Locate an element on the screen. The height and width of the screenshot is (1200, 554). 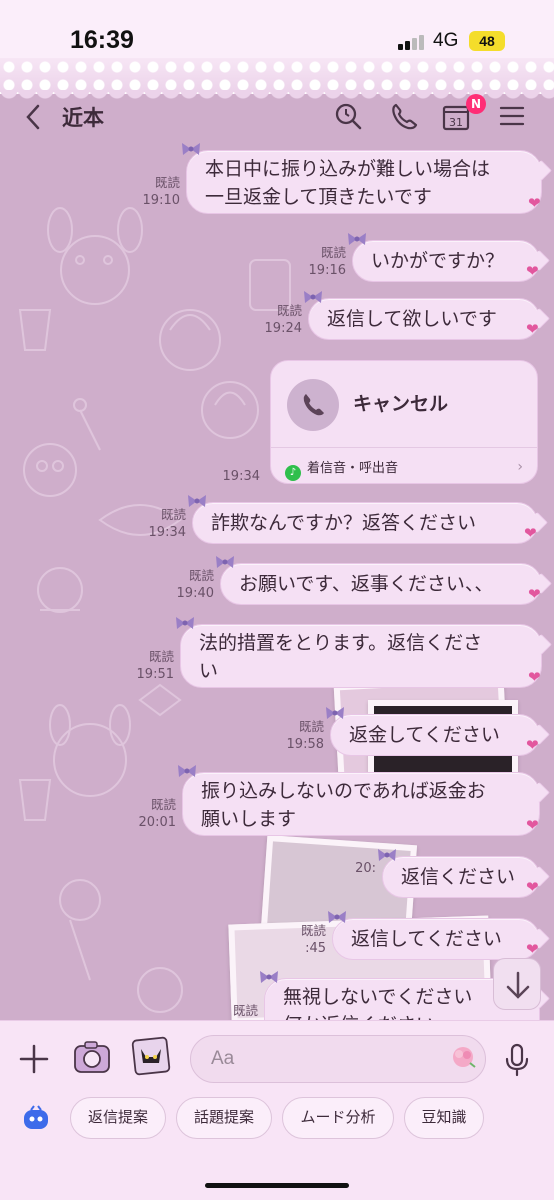
chip-topic-suggestion: 話題提案 is located at coordinates (224, 1118).